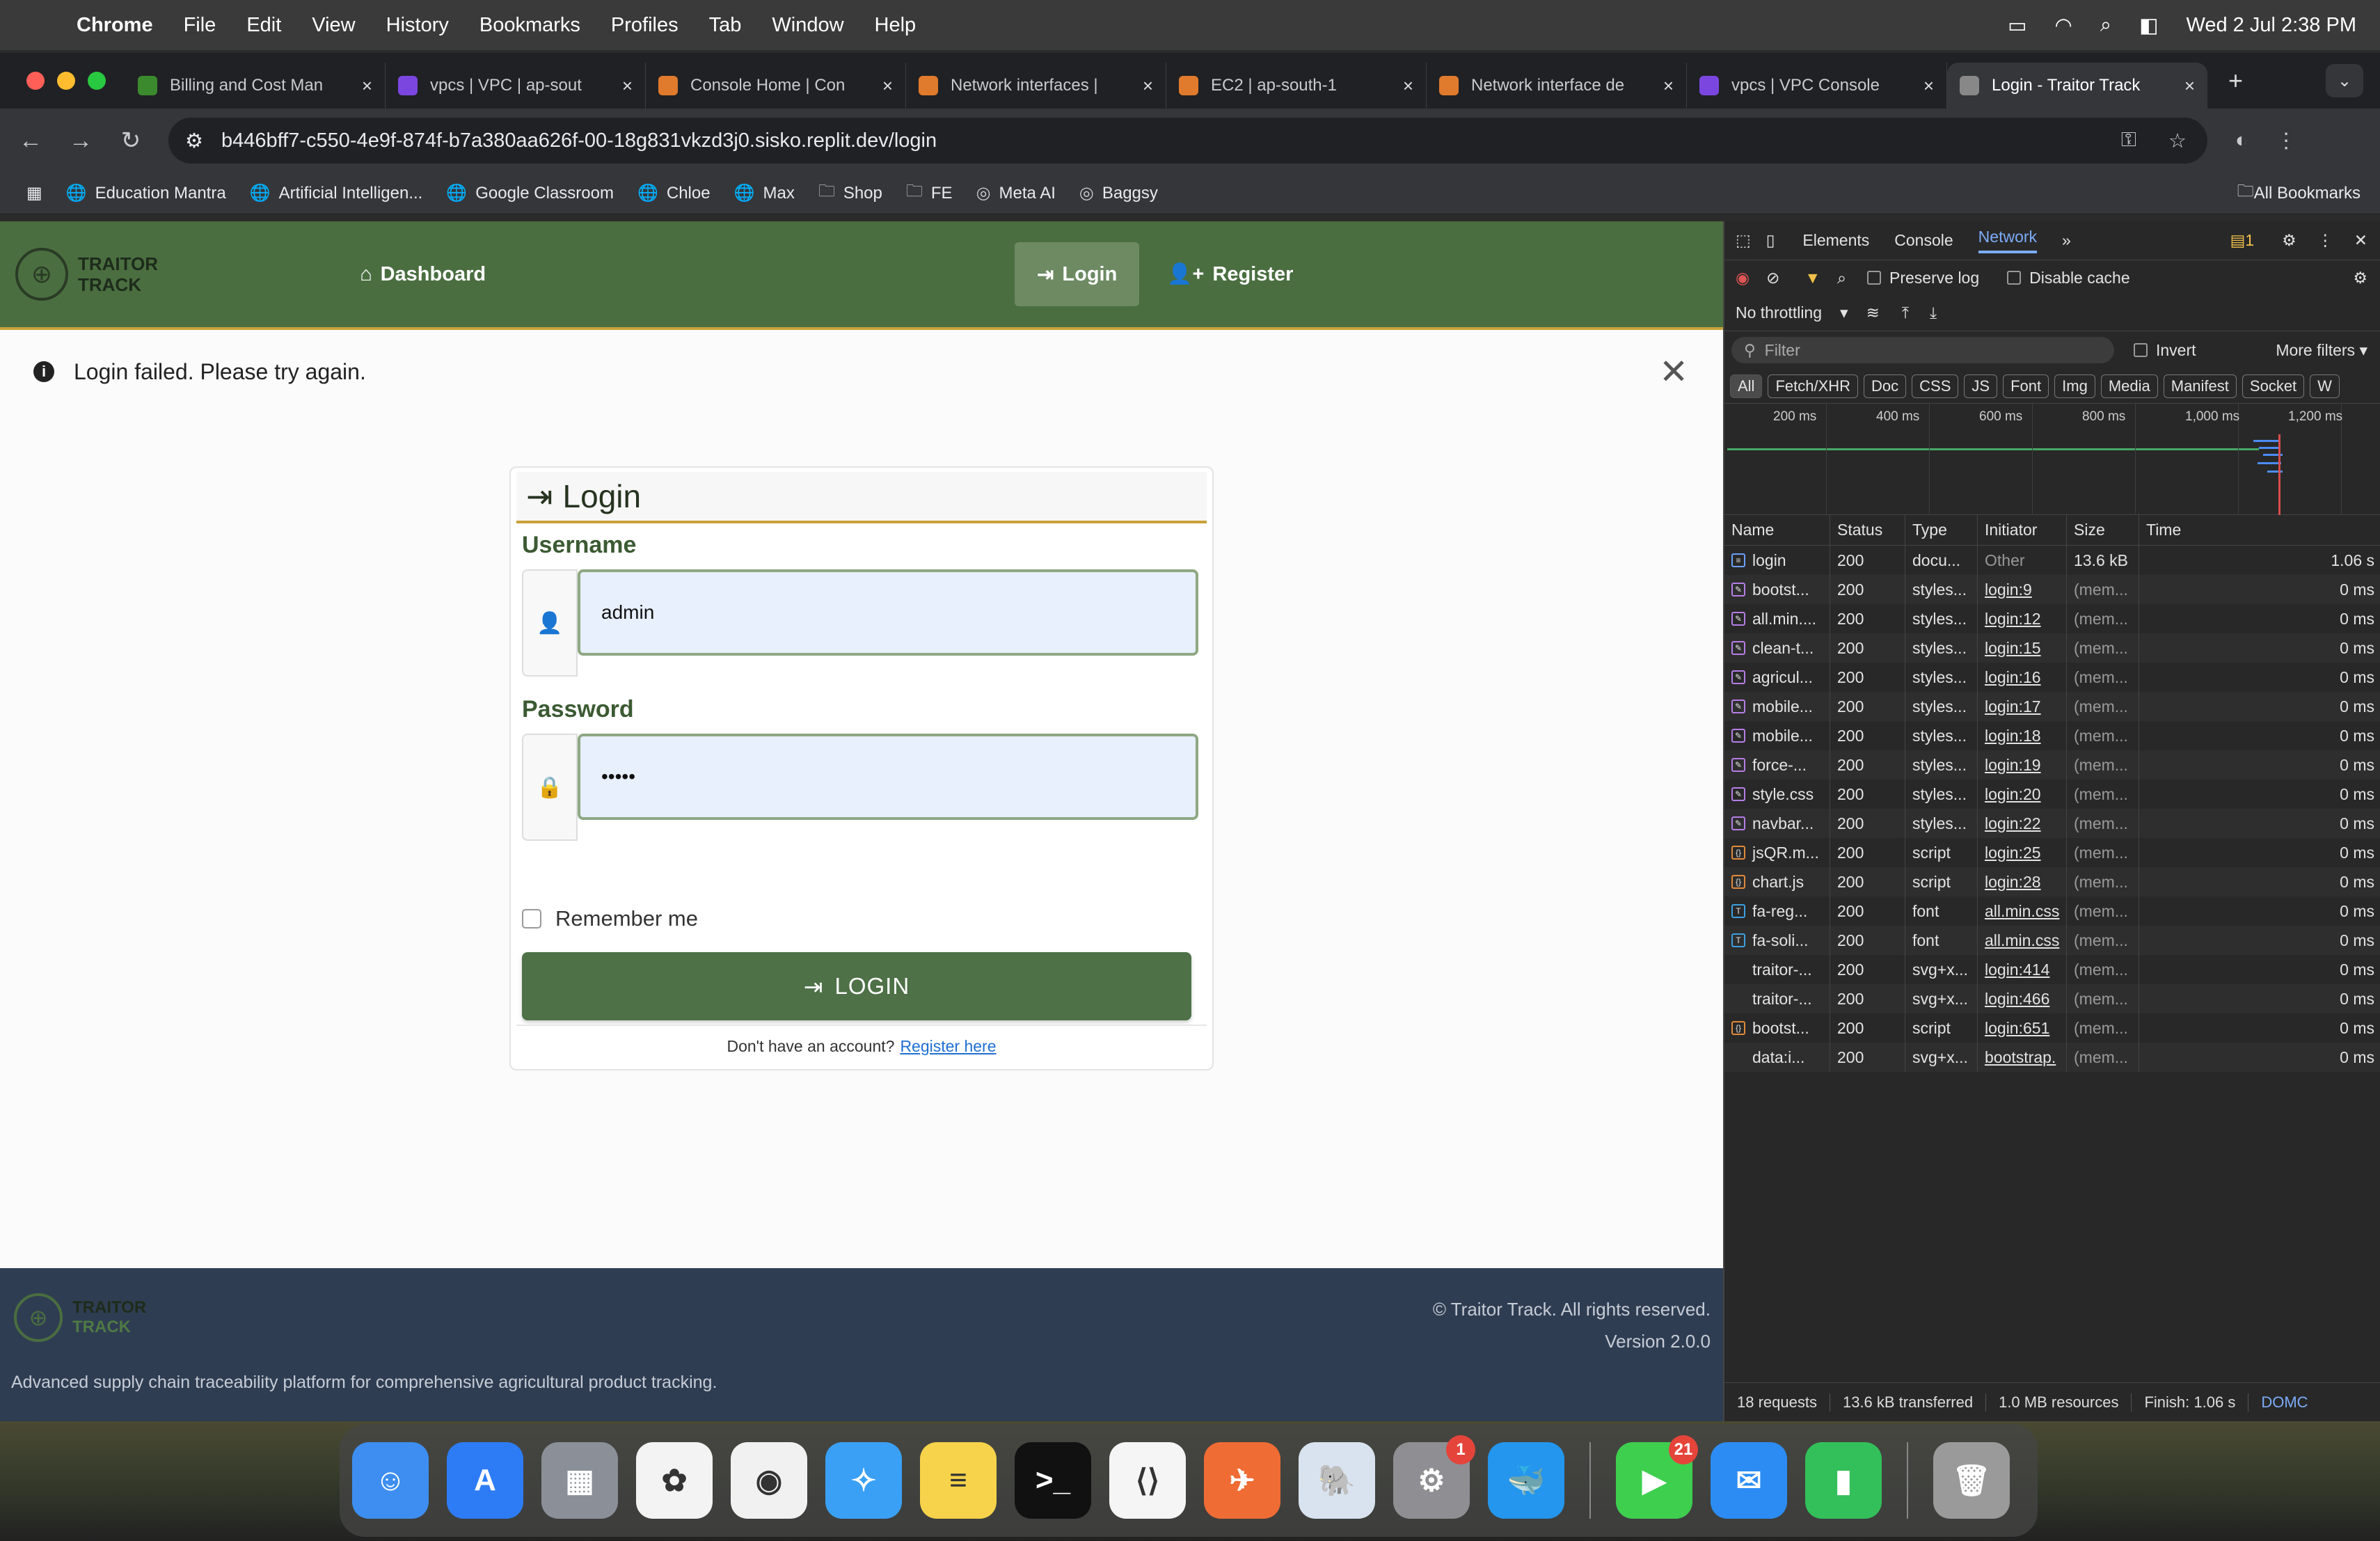 The width and height of the screenshot is (2380, 1541). What do you see at coordinates (255, 86) in the screenshot?
I see `browser-tab: Billing and Cost Man ×` at bounding box center [255, 86].